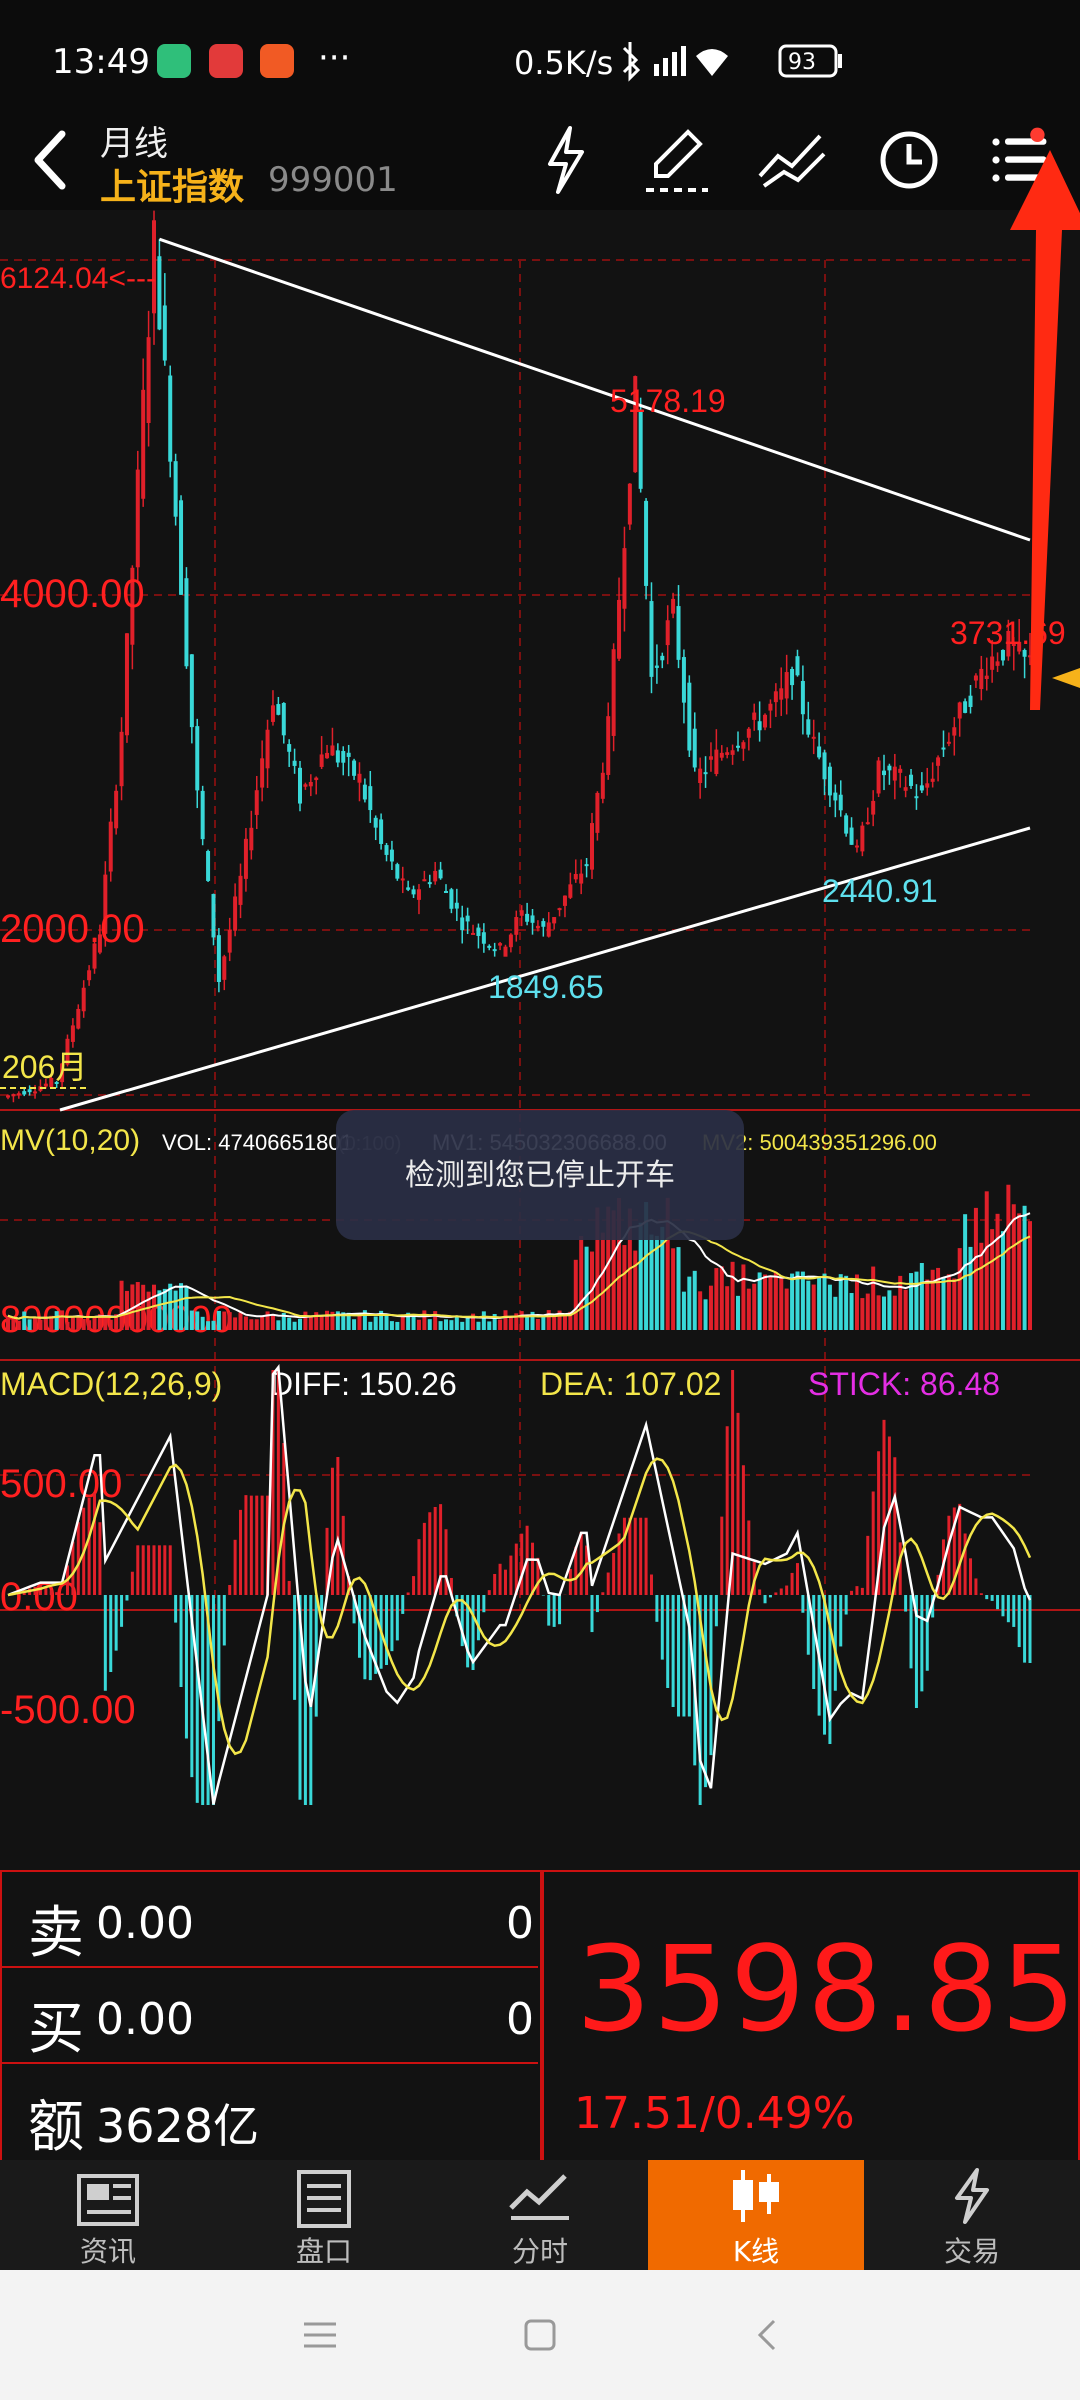 The width and height of the screenshot is (1080, 2400). What do you see at coordinates (324, 2215) in the screenshot?
I see `nav-orderbook: 盘口` at bounding box center [324, 2215].